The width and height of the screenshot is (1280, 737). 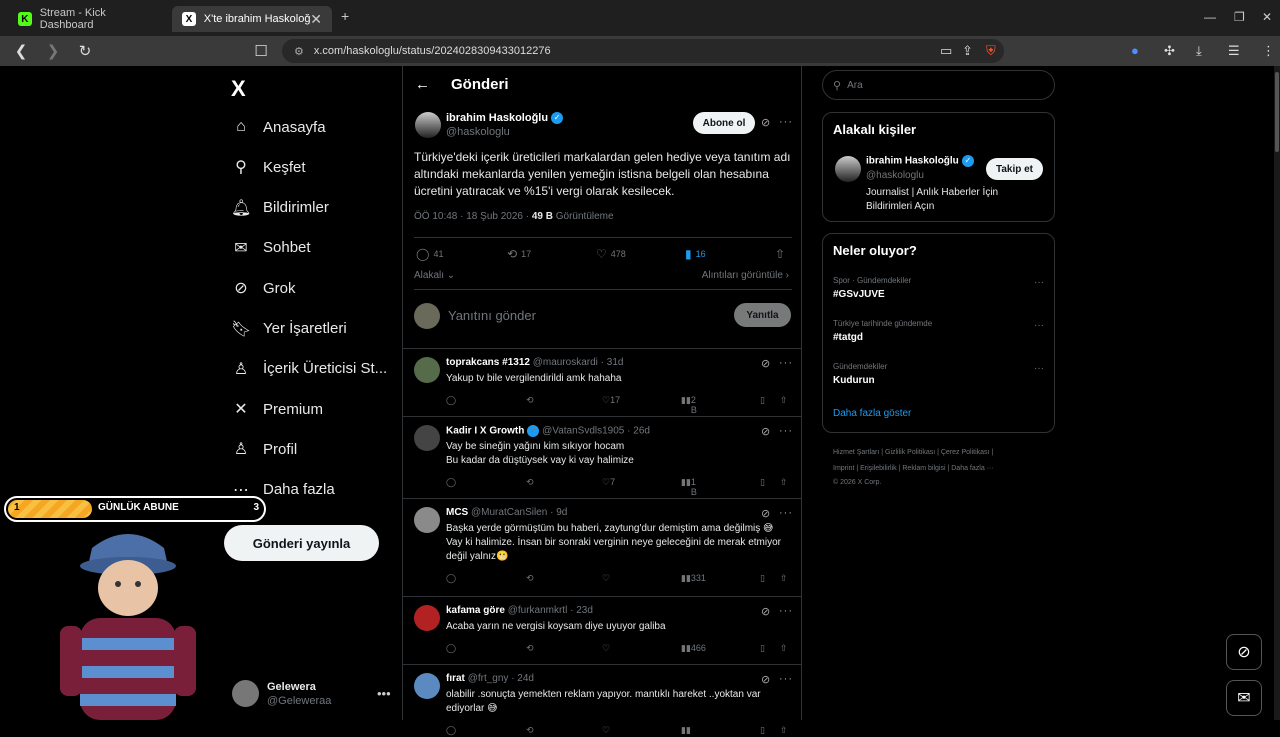 What do you see at coordinates (967, 51) in the screenshot?
I see `share-icon: ⇪` at bounding box center [967, 51].